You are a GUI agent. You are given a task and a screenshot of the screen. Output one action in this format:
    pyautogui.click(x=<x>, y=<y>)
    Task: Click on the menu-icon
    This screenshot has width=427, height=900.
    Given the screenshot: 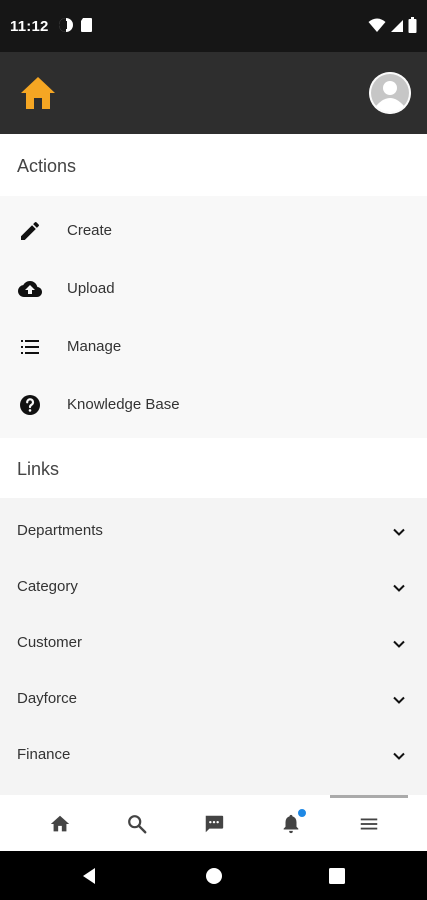 What is the action you would take?
    pyautogui.click(x=369, y=824)
    